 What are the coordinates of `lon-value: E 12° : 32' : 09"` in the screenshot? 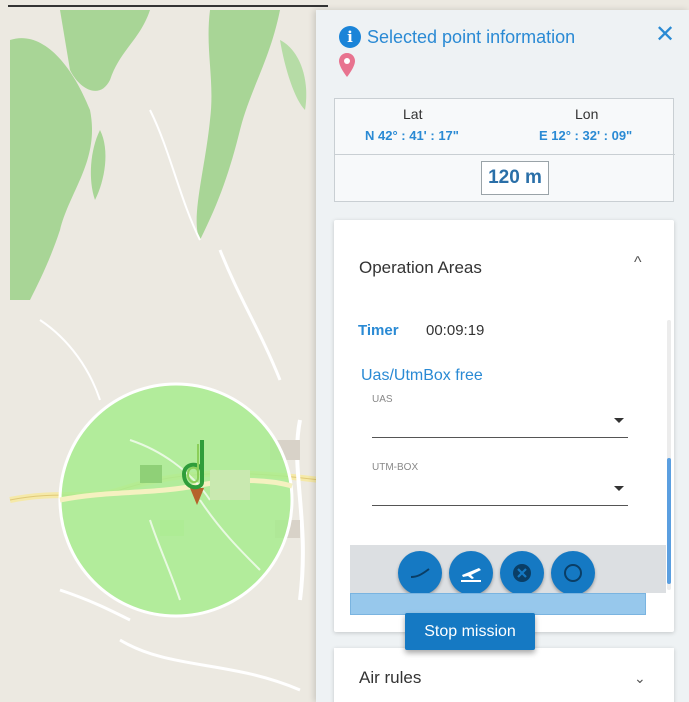 It's located at (586, 135).